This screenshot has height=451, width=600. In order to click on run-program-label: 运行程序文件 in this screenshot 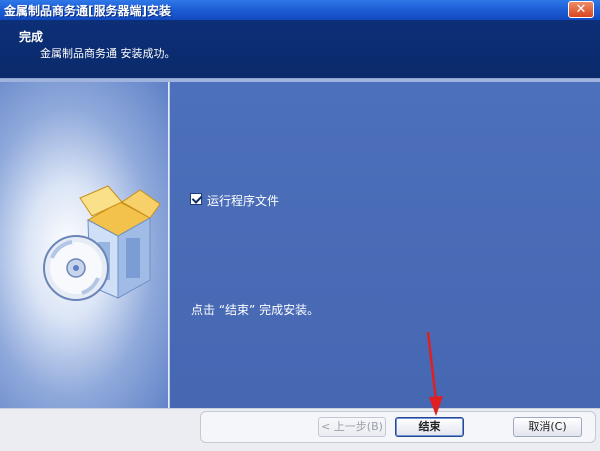, I will do `click(243, 200)`.